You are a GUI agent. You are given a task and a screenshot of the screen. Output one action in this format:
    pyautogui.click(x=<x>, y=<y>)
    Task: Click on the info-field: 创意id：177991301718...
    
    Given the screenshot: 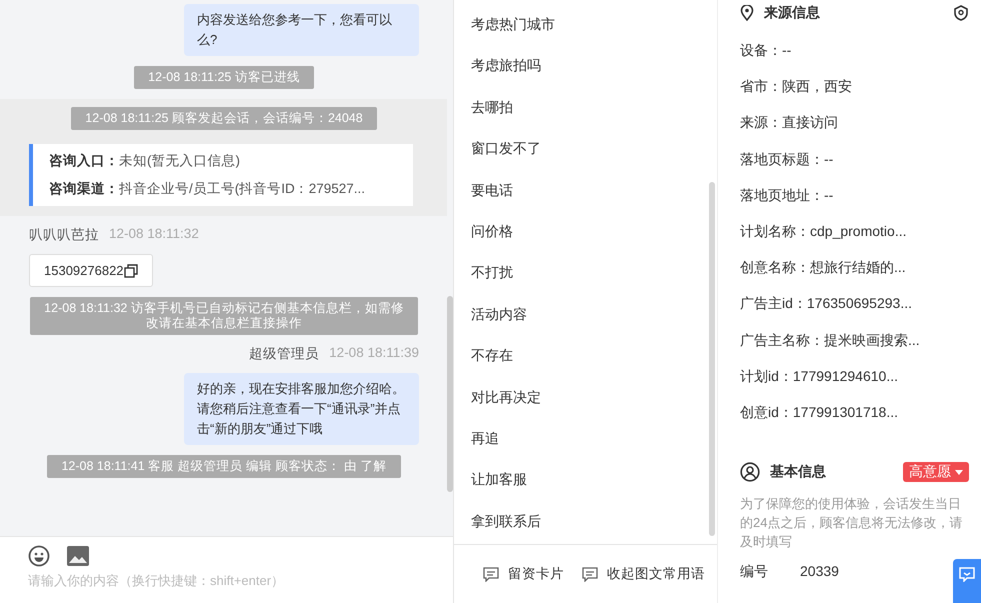 What is the action you would take?
    pyautogui.click(x=854, y=412)
    